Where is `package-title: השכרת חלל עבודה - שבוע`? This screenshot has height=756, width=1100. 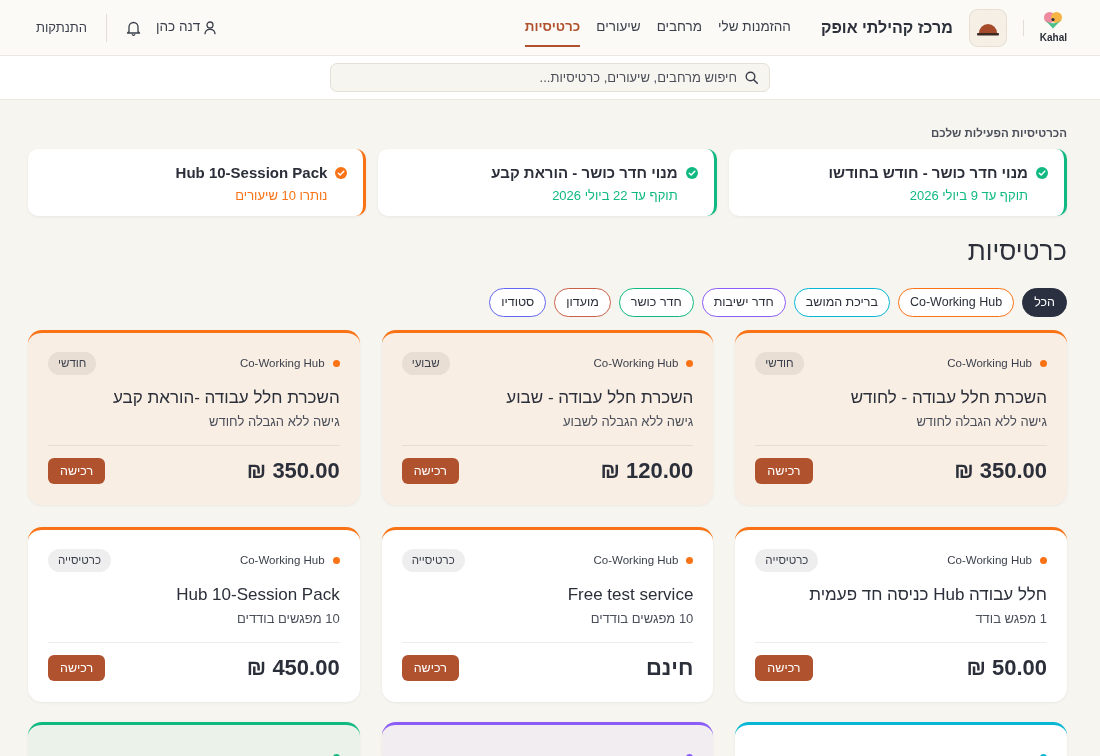 package-title: השכרת חלל עבודה - שבוע is located at coordinates (599, 398).